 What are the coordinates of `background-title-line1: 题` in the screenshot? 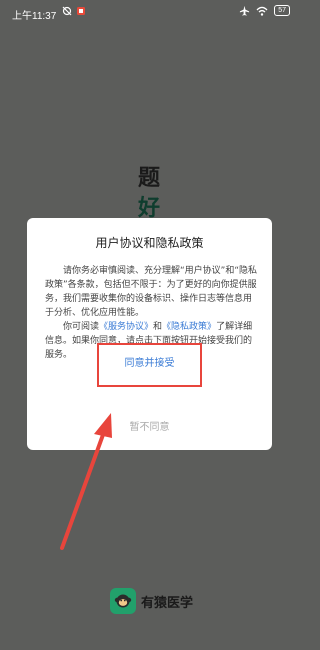 It's located at (149, 178).